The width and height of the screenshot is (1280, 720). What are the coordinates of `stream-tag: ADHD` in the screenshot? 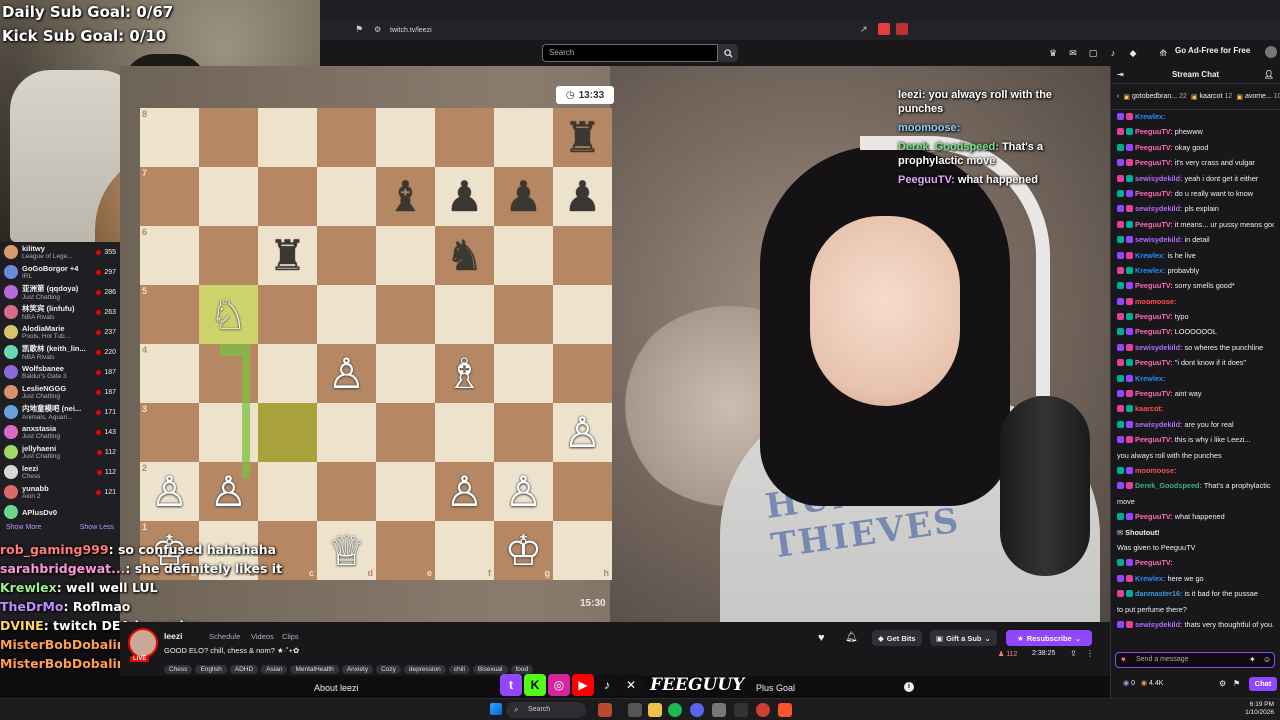 It's located at (244, 669).